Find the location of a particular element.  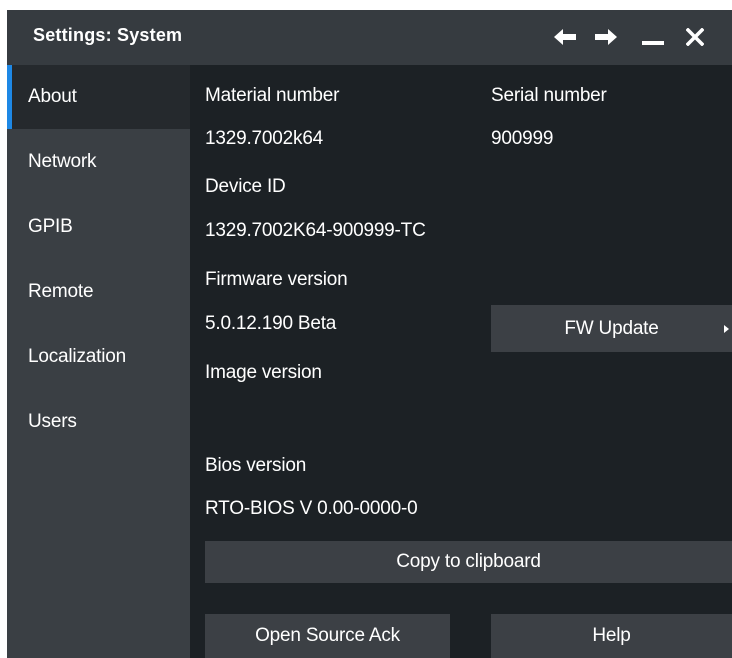

window-title: Settings: System is located at coordinates (108, 35).